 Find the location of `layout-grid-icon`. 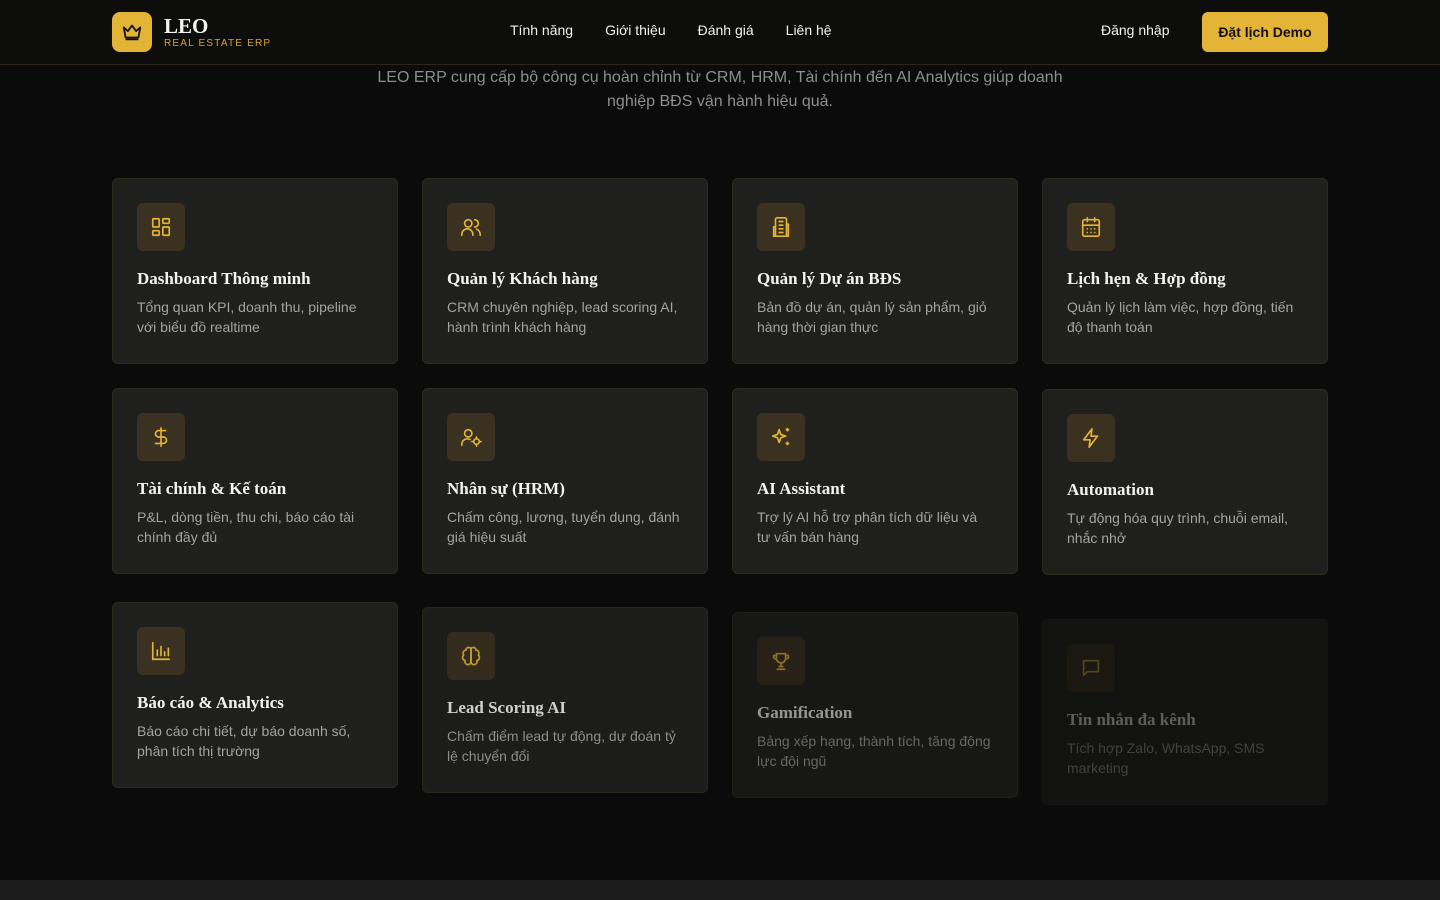

layout-grid-icon is located at coordinates (161, 227).